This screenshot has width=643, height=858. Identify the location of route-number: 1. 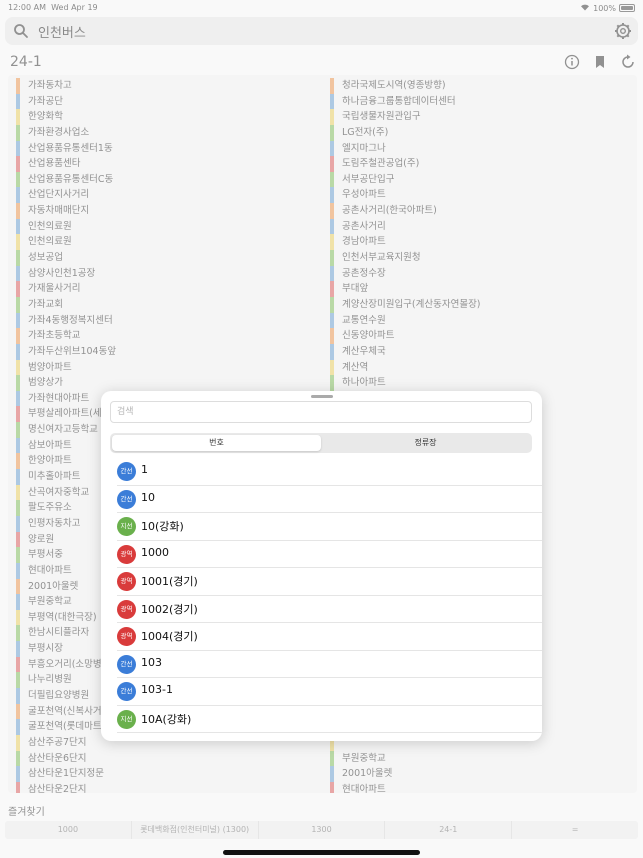
(144, 469).